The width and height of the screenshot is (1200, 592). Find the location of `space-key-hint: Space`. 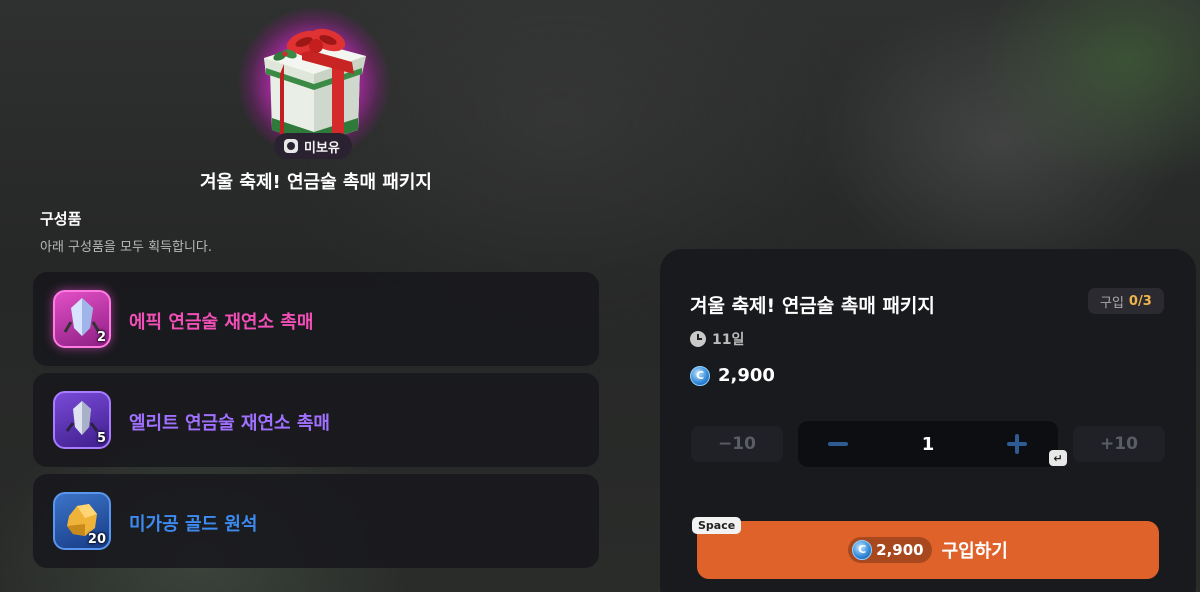

space-key-hint: Space is located at coordinates (717, 525).